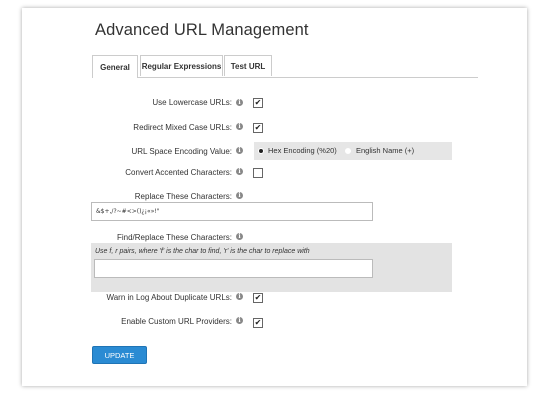 Image resolution: width=550 pixels, height=403 pixels. What do you see at coordinates (258, 298) in the screenshot?
I see `warn-duplicates-checkbox: ✔` at bounding box center [258, 298].